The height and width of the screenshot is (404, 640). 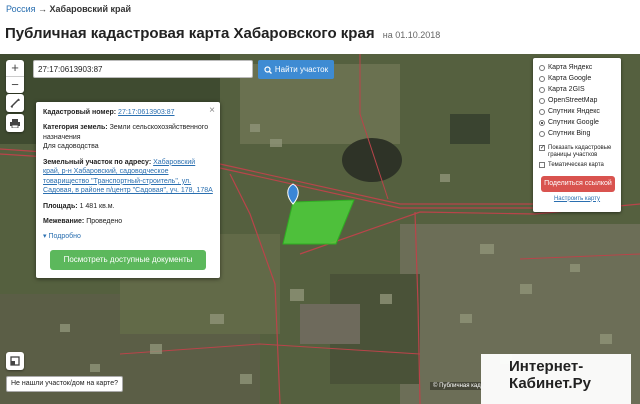 I want to click on area-value: 1 481 кв.м., so click(x=97, y=206).